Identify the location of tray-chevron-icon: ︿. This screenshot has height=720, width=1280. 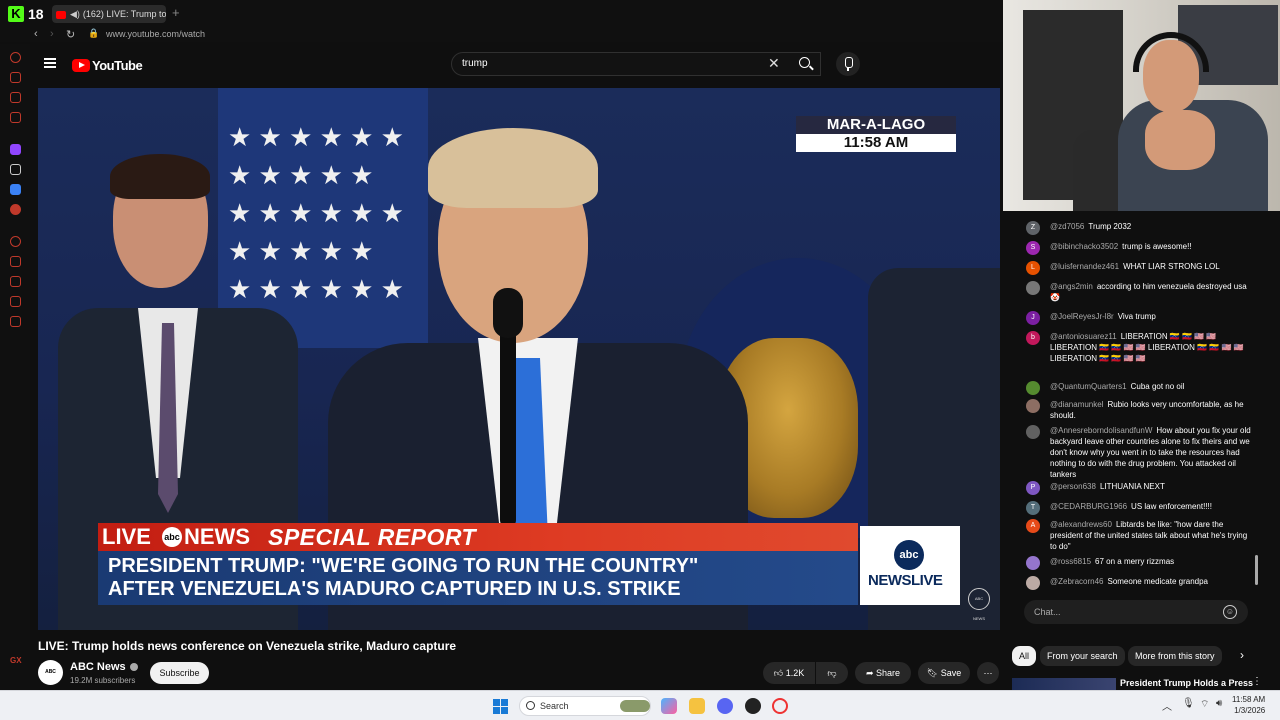
(1167, 705).